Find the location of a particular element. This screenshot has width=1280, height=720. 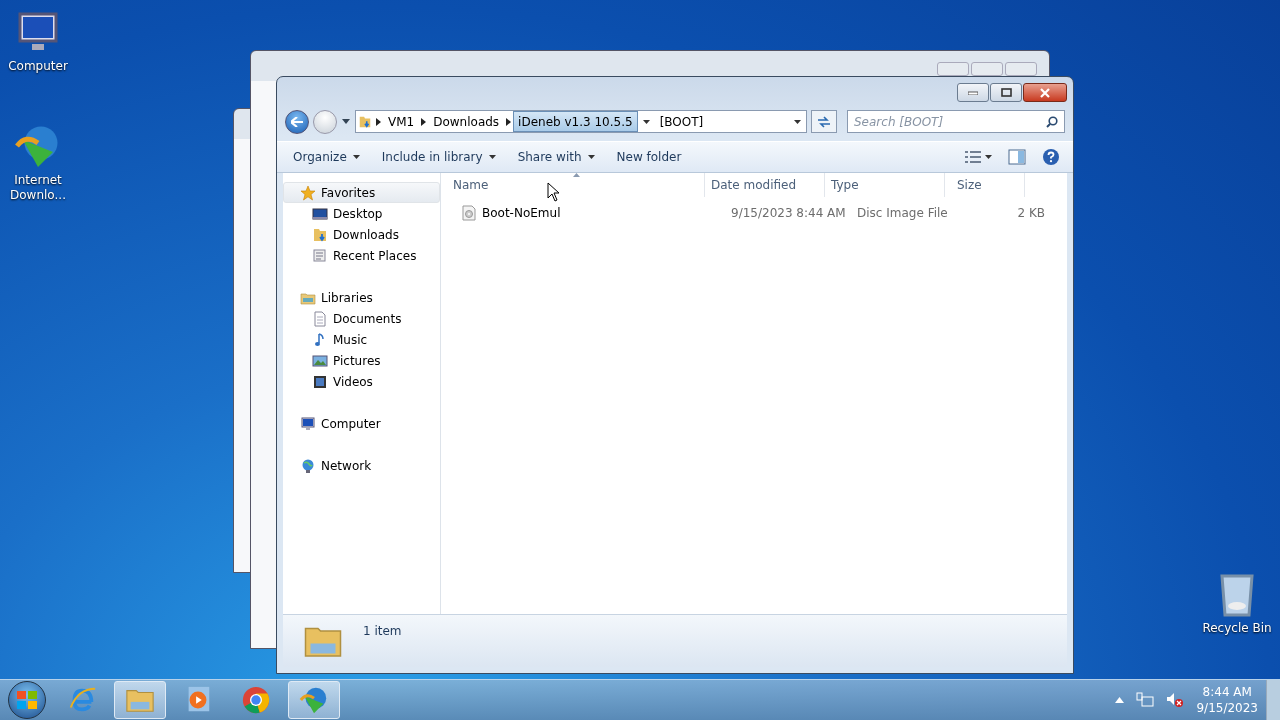

breadcrumb-item: Downloads is located at coordinates (466, 121).